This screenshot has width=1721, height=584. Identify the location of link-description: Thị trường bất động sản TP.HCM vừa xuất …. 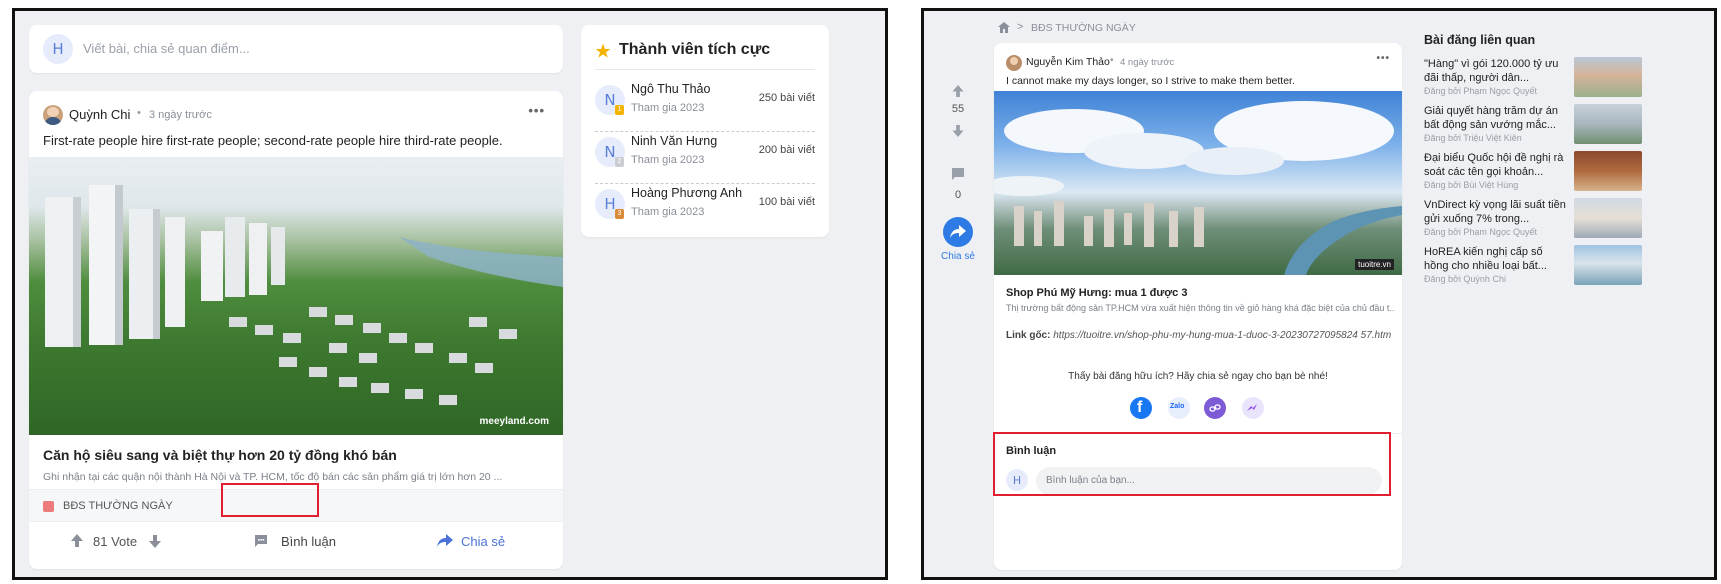
(1200, 308).